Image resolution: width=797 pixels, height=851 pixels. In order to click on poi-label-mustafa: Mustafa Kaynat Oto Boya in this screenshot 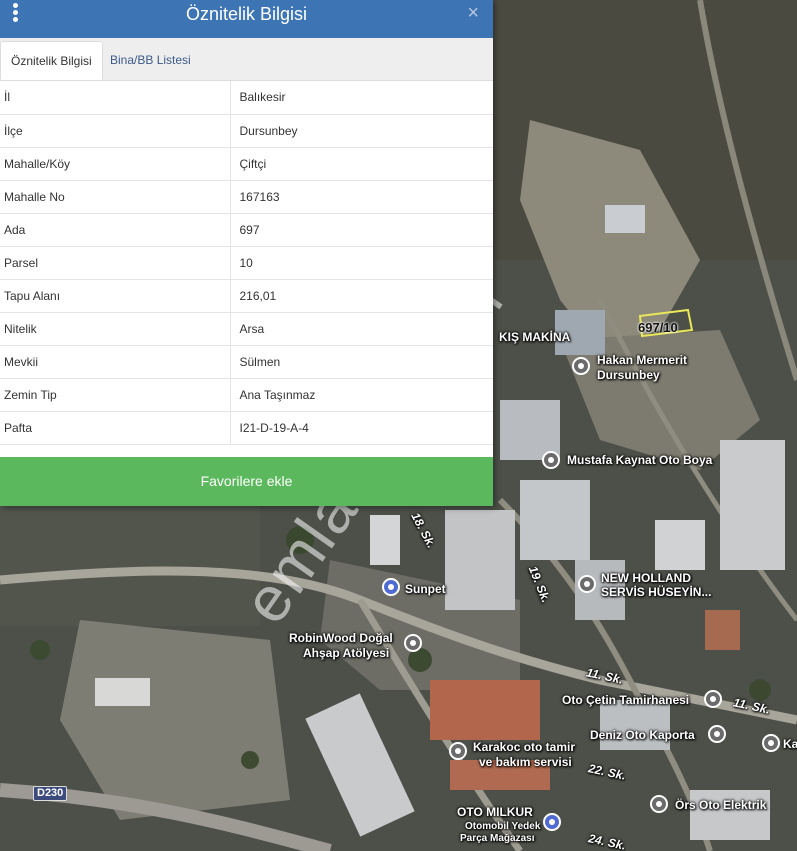, I will do `click(639, 460)`.